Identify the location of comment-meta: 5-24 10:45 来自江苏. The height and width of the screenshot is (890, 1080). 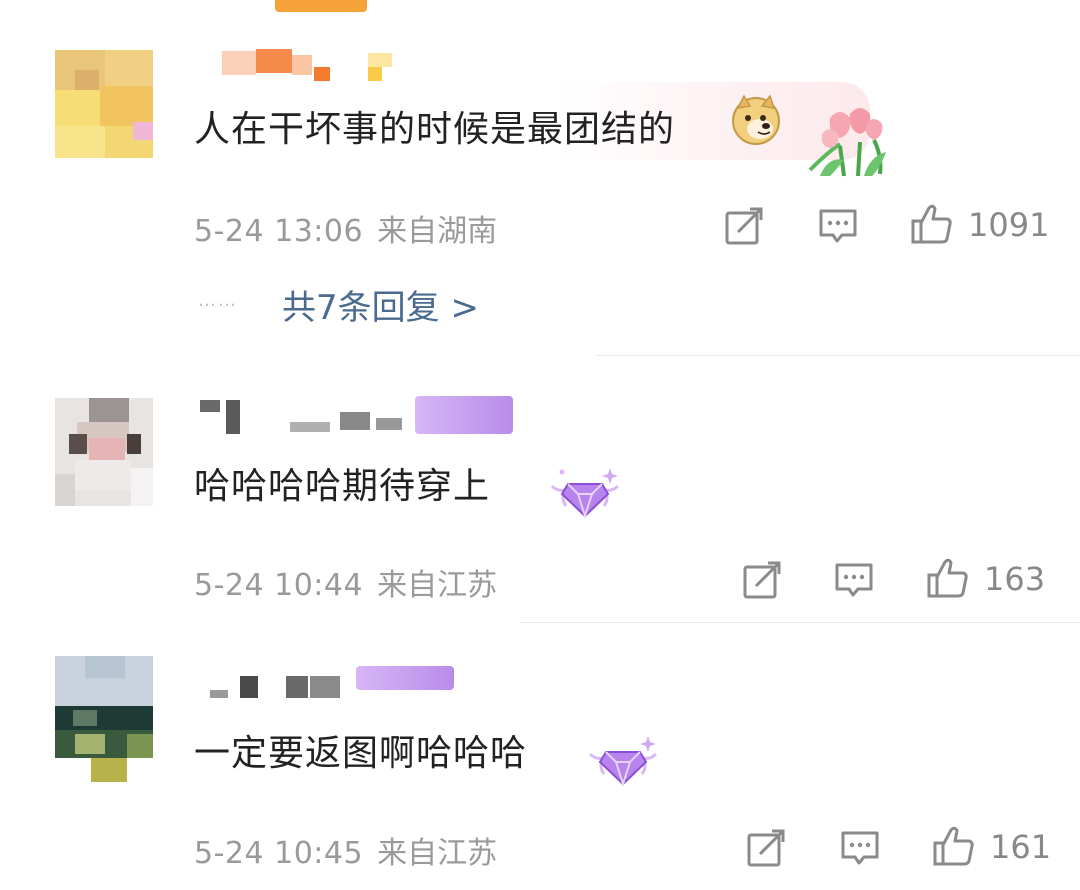
(345, 850).